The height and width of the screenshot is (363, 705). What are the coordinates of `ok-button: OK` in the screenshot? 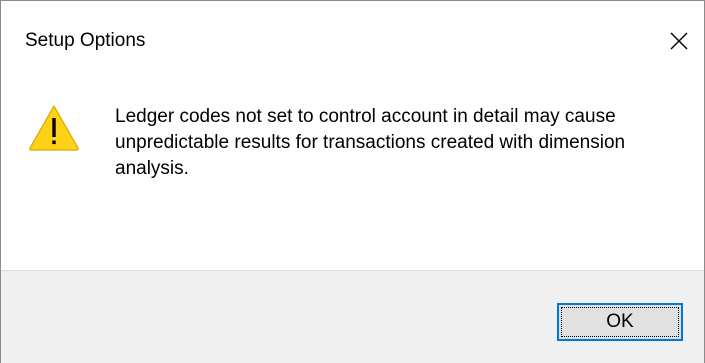 It's located at (620, 322).